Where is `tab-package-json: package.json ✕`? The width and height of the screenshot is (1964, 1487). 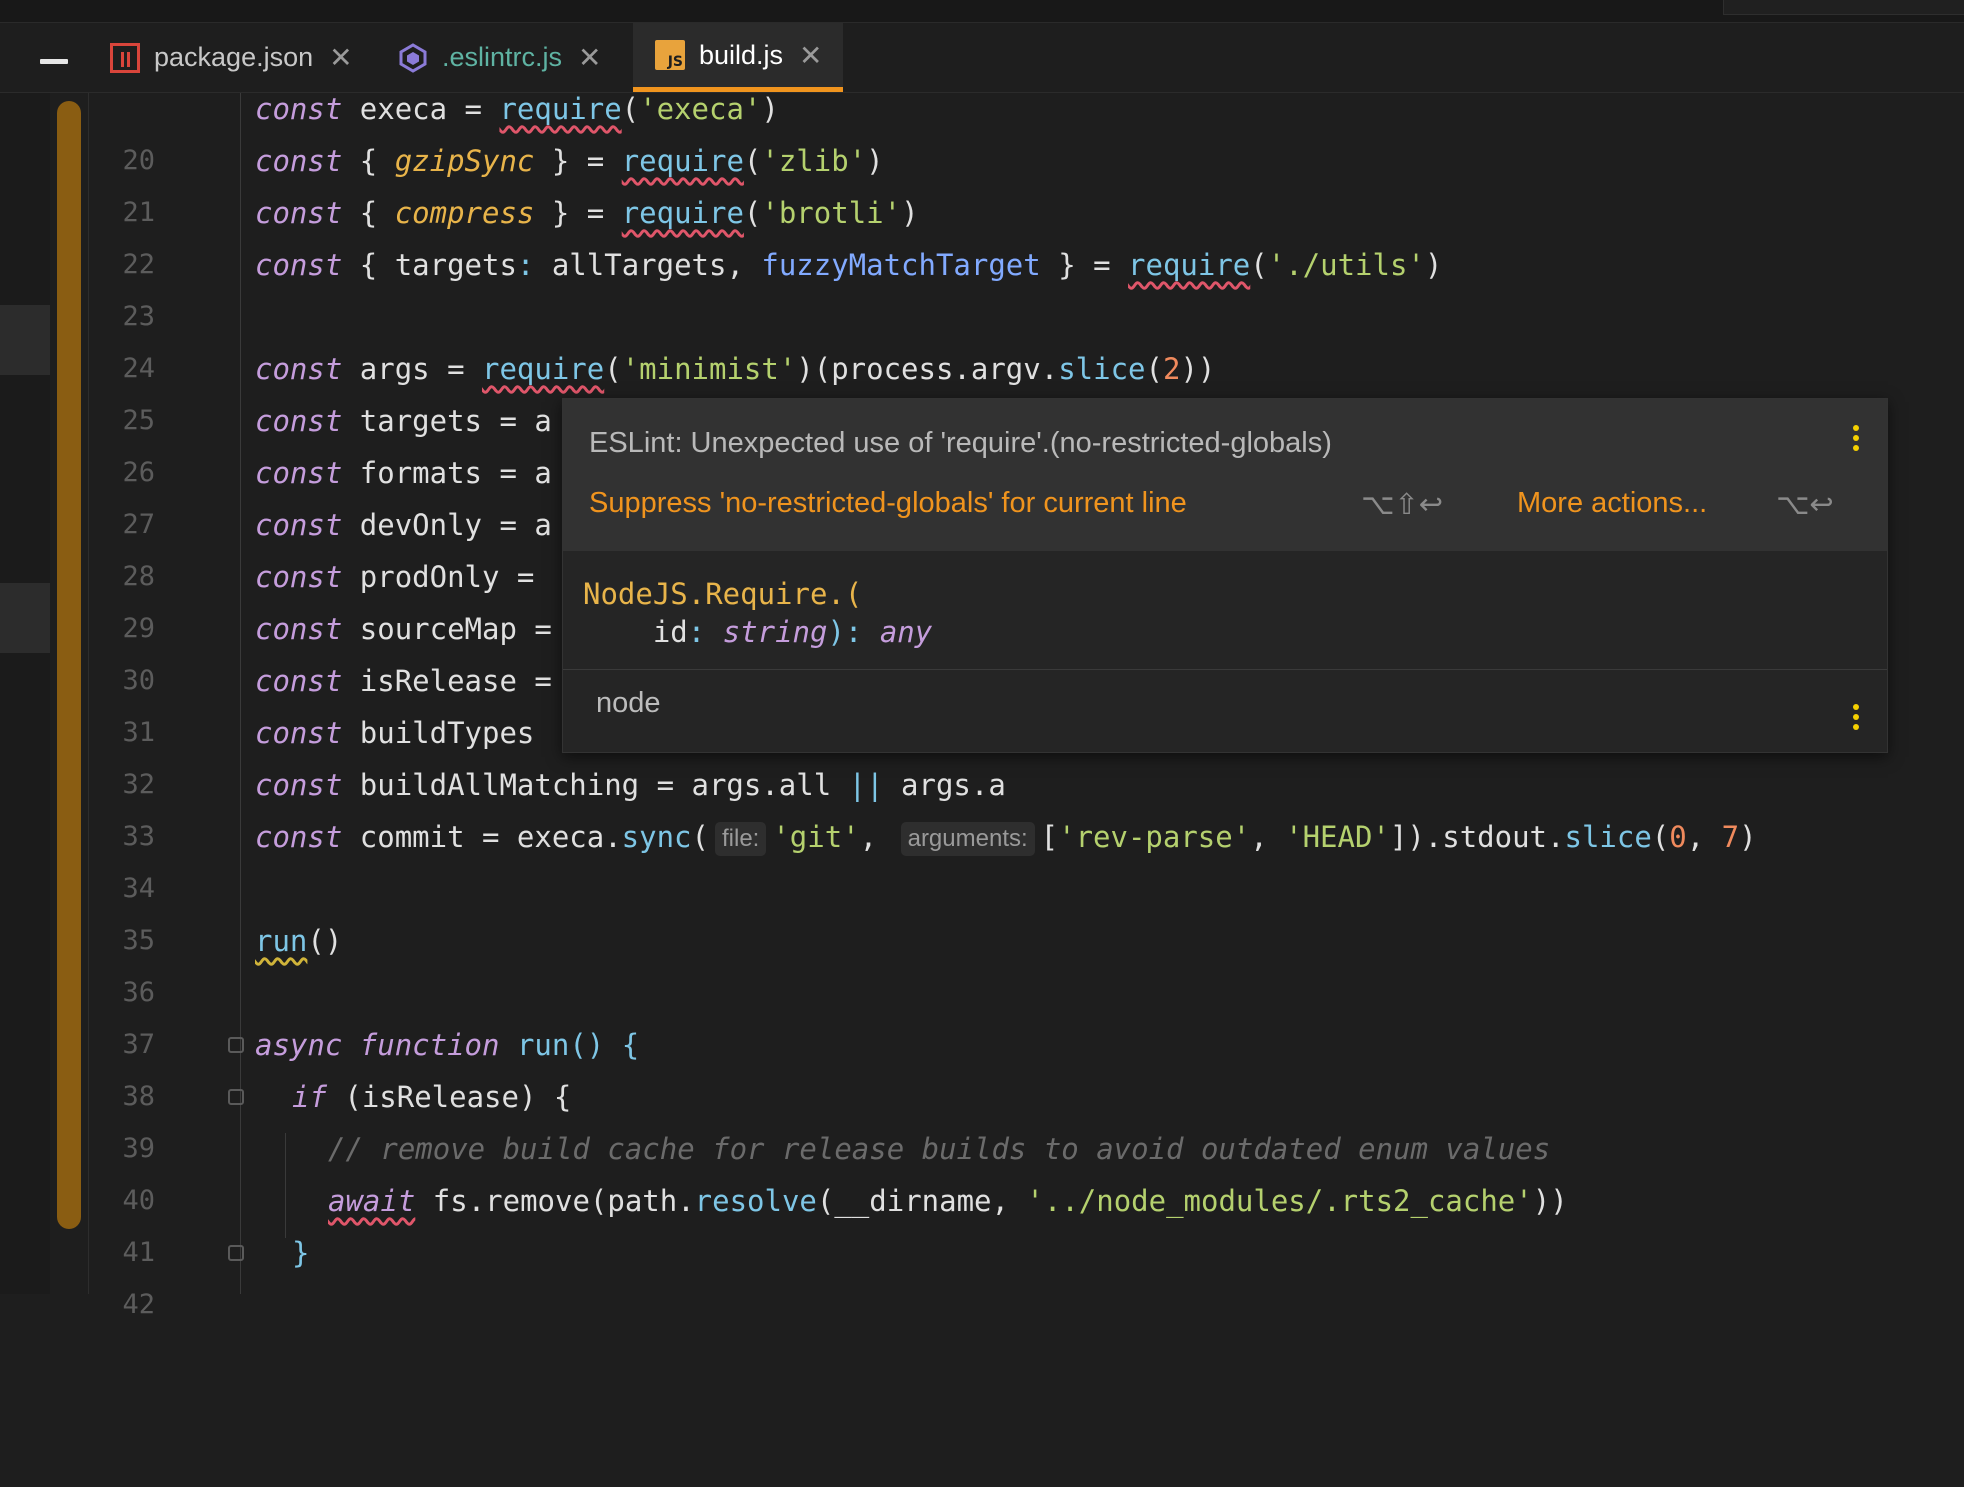
tab-package-json: package.json ✕ is located at coordinates (231, 57).